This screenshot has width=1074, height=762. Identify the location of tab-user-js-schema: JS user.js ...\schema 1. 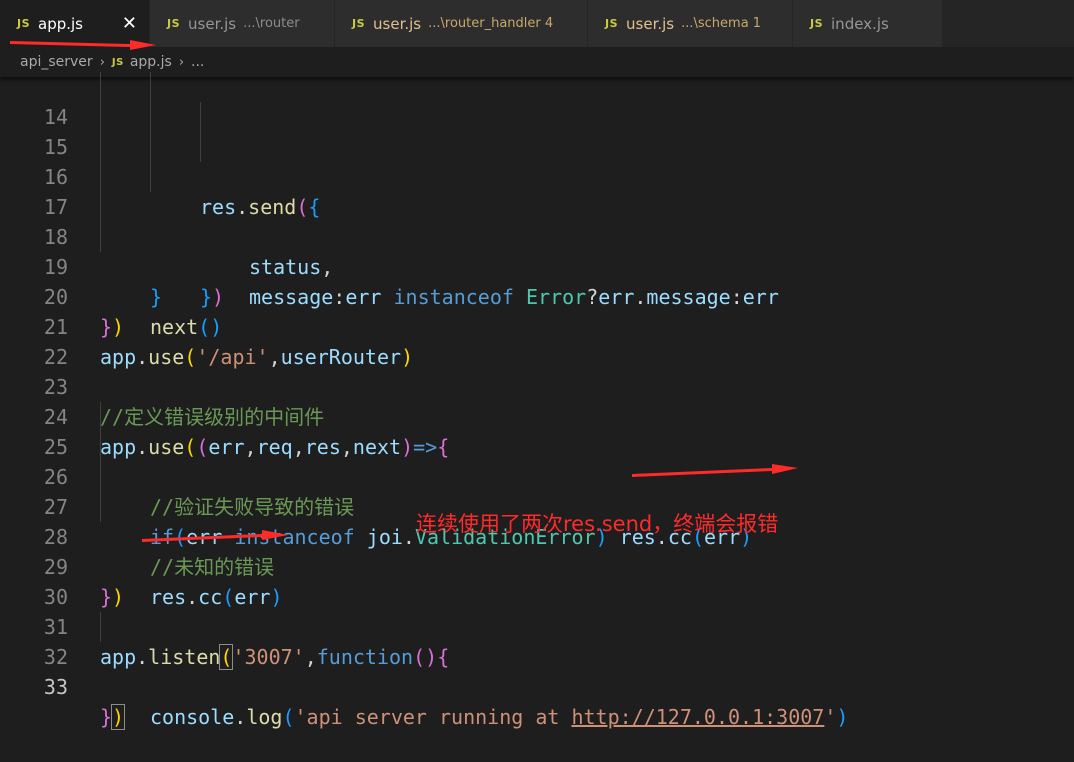
(690, 23).